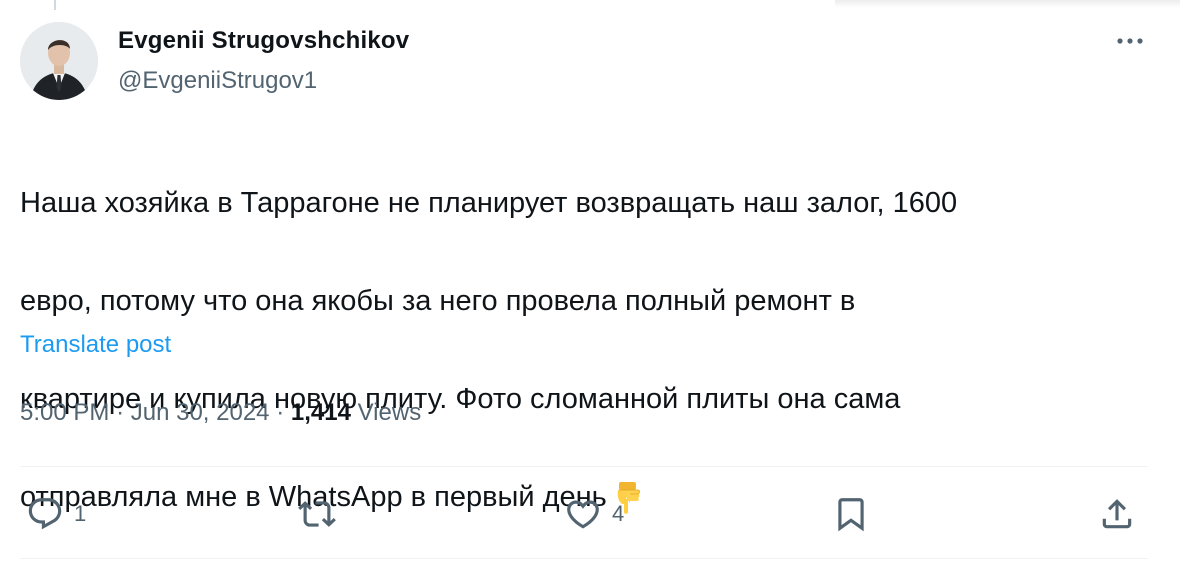 The width and height of the screenshot is (1180, 578). Describe the element at coordinates (583, 514) in the screenshot. I see `like-icon` at that location.